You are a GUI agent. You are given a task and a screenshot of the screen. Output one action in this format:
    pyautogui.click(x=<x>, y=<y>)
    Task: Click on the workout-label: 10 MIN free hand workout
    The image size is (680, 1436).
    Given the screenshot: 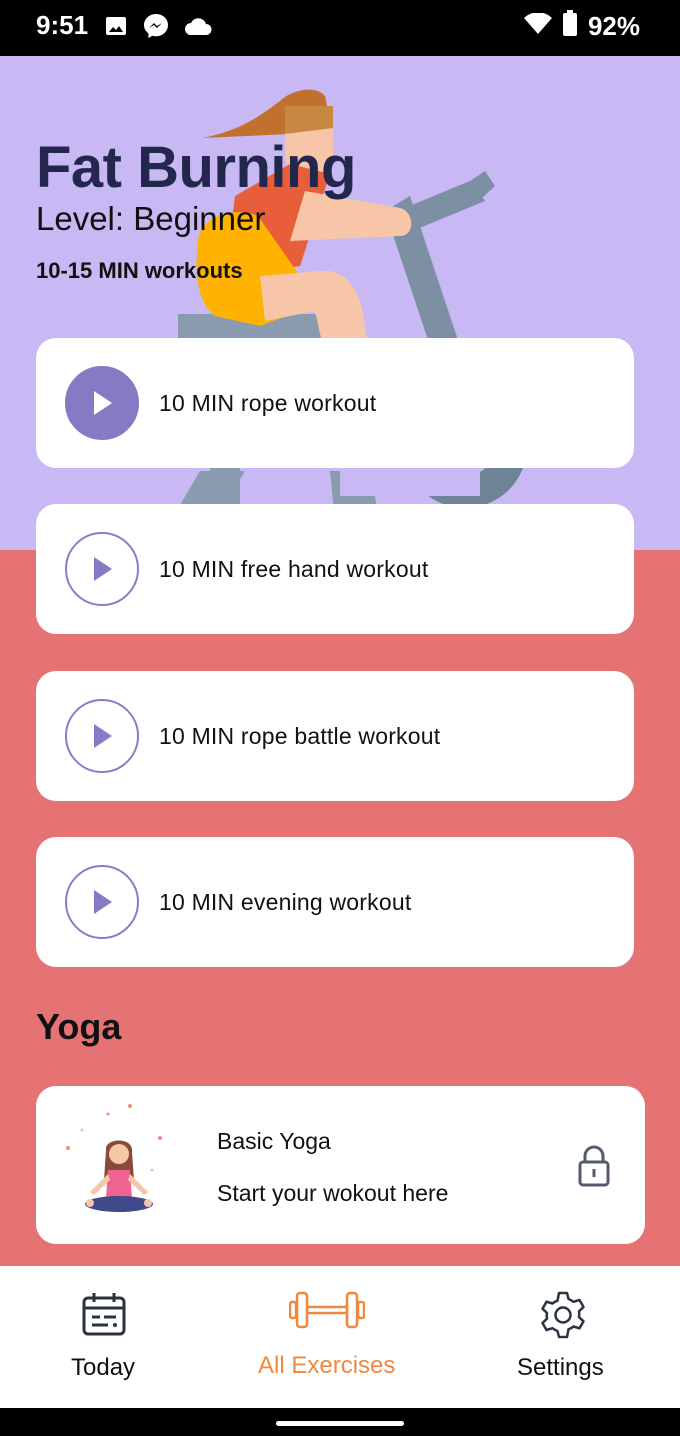 What is the action you would take?
    pyautogui.click(x=294, y=568)
    